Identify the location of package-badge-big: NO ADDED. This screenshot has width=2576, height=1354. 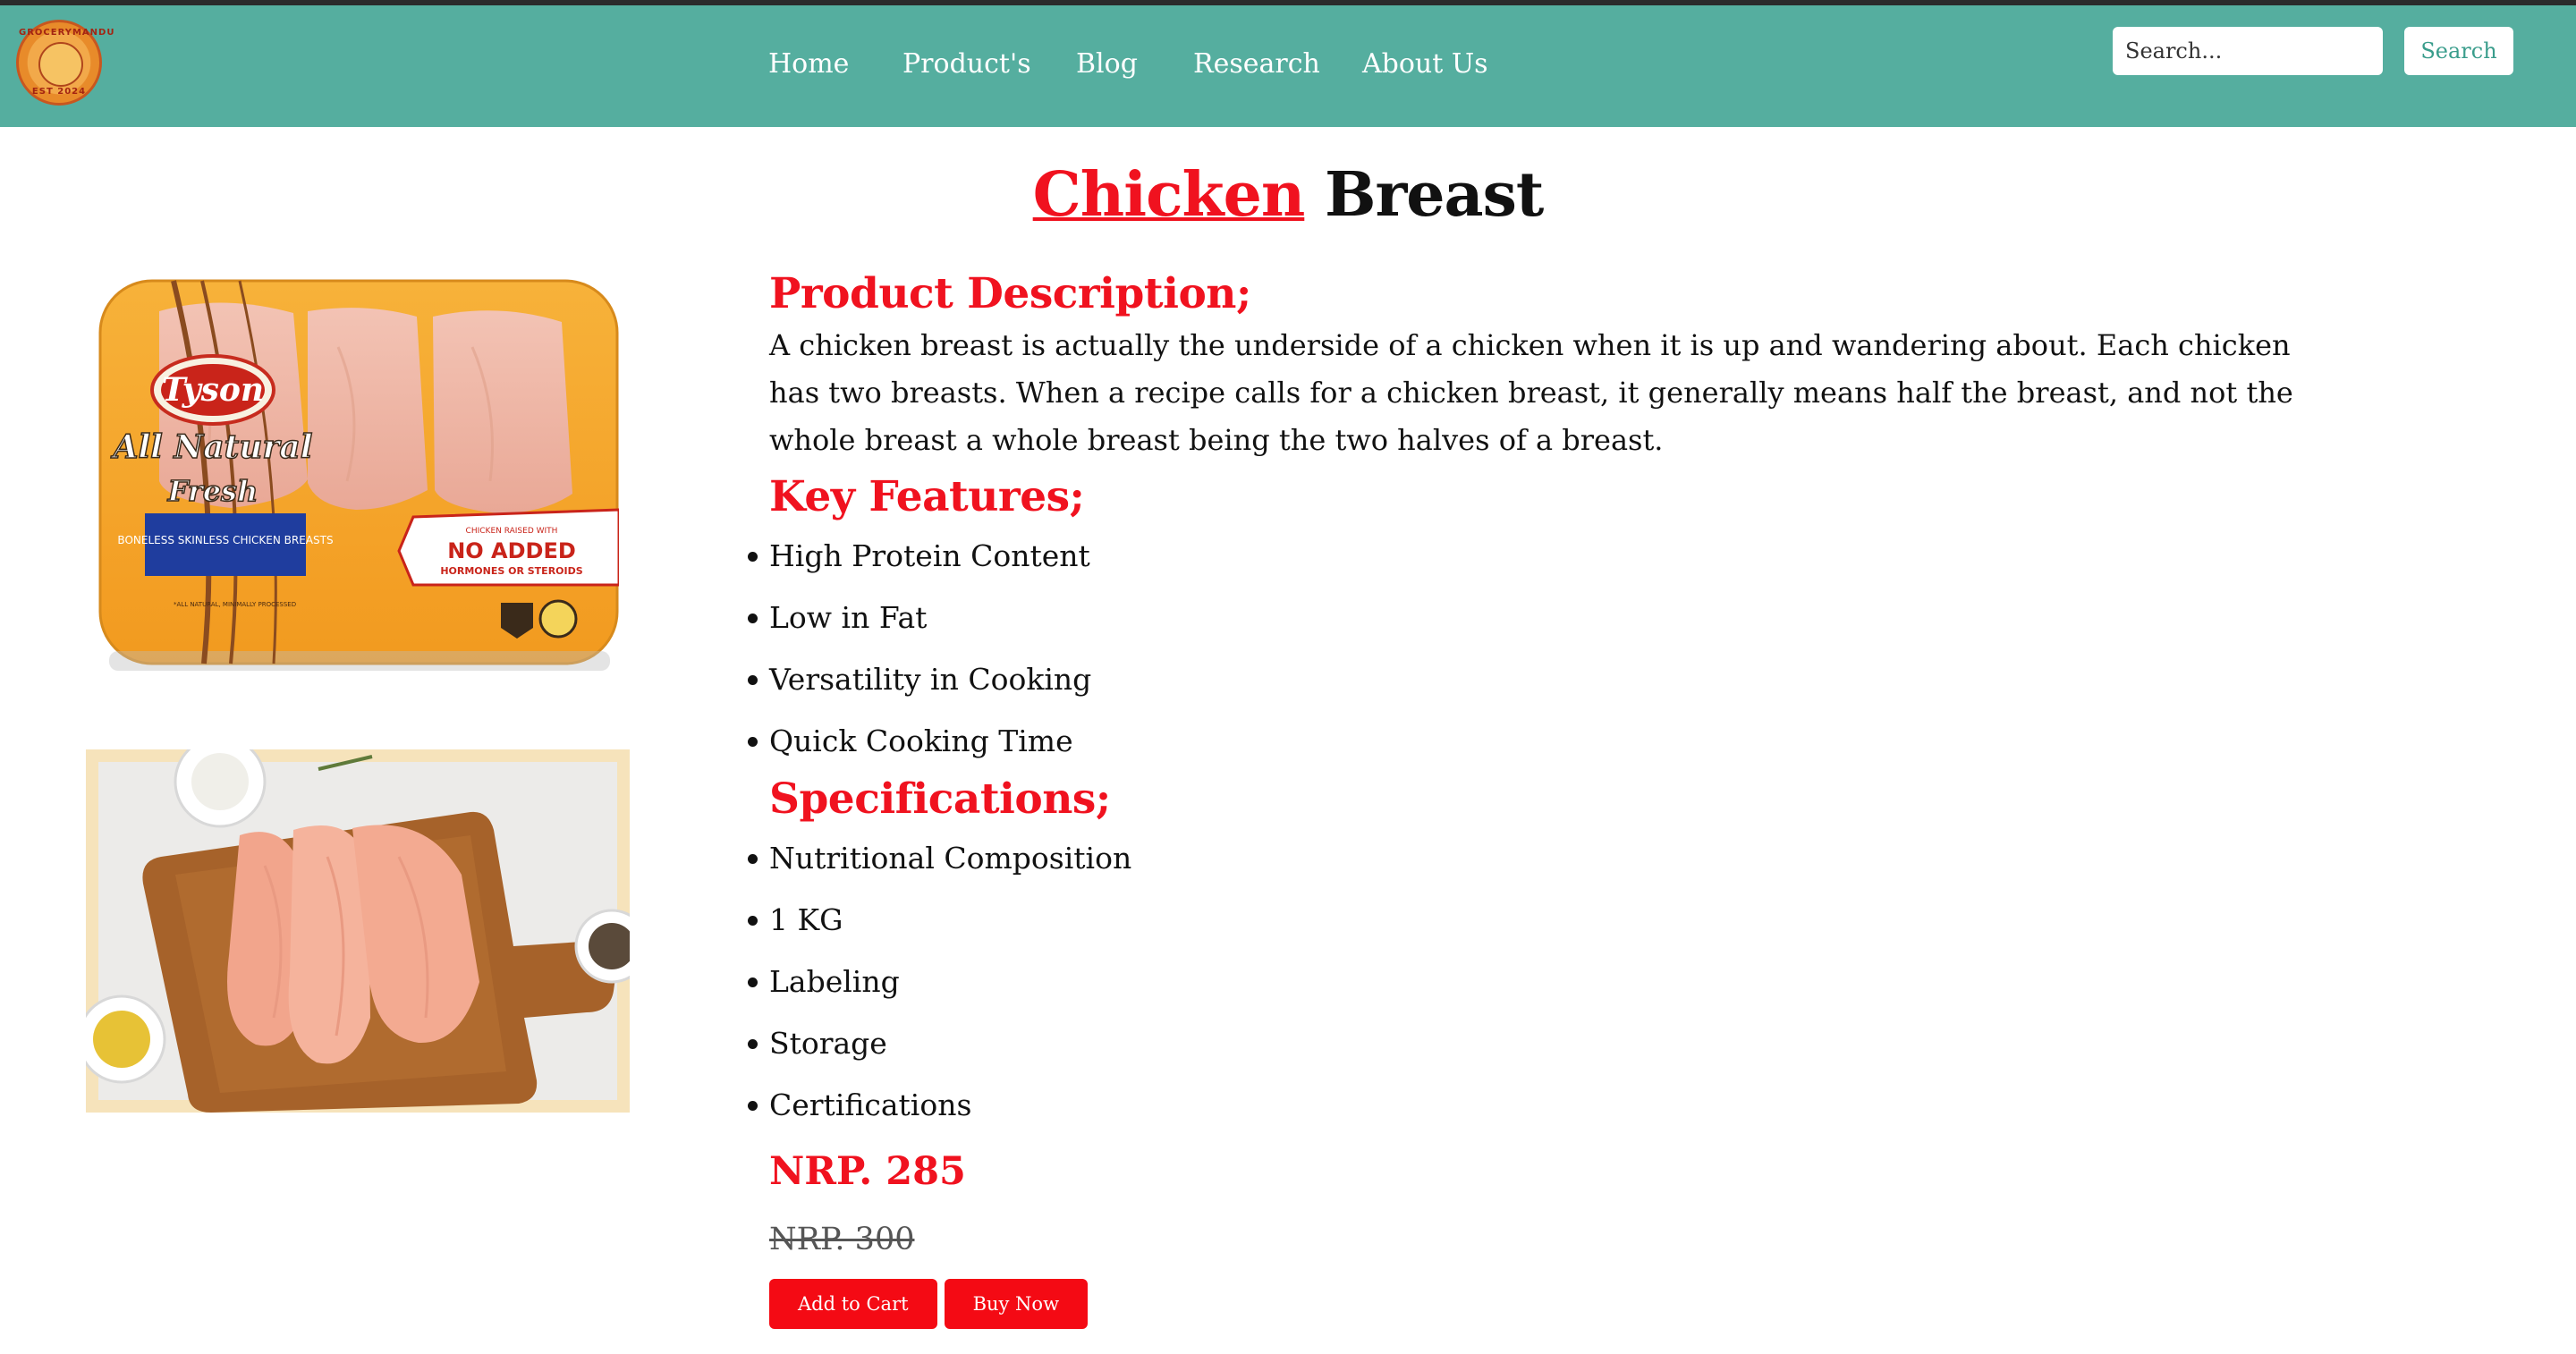
(511, 550).